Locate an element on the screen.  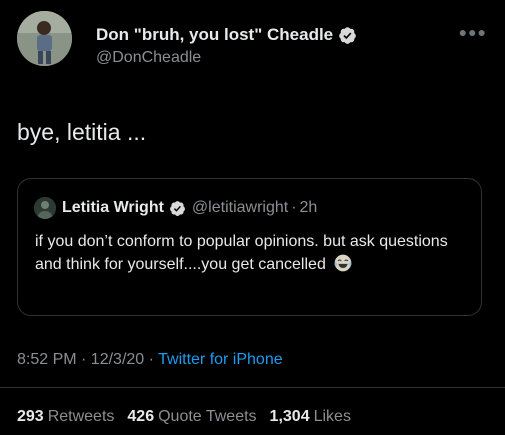
quoted-author-avatar is located at coordinates (45, 208).